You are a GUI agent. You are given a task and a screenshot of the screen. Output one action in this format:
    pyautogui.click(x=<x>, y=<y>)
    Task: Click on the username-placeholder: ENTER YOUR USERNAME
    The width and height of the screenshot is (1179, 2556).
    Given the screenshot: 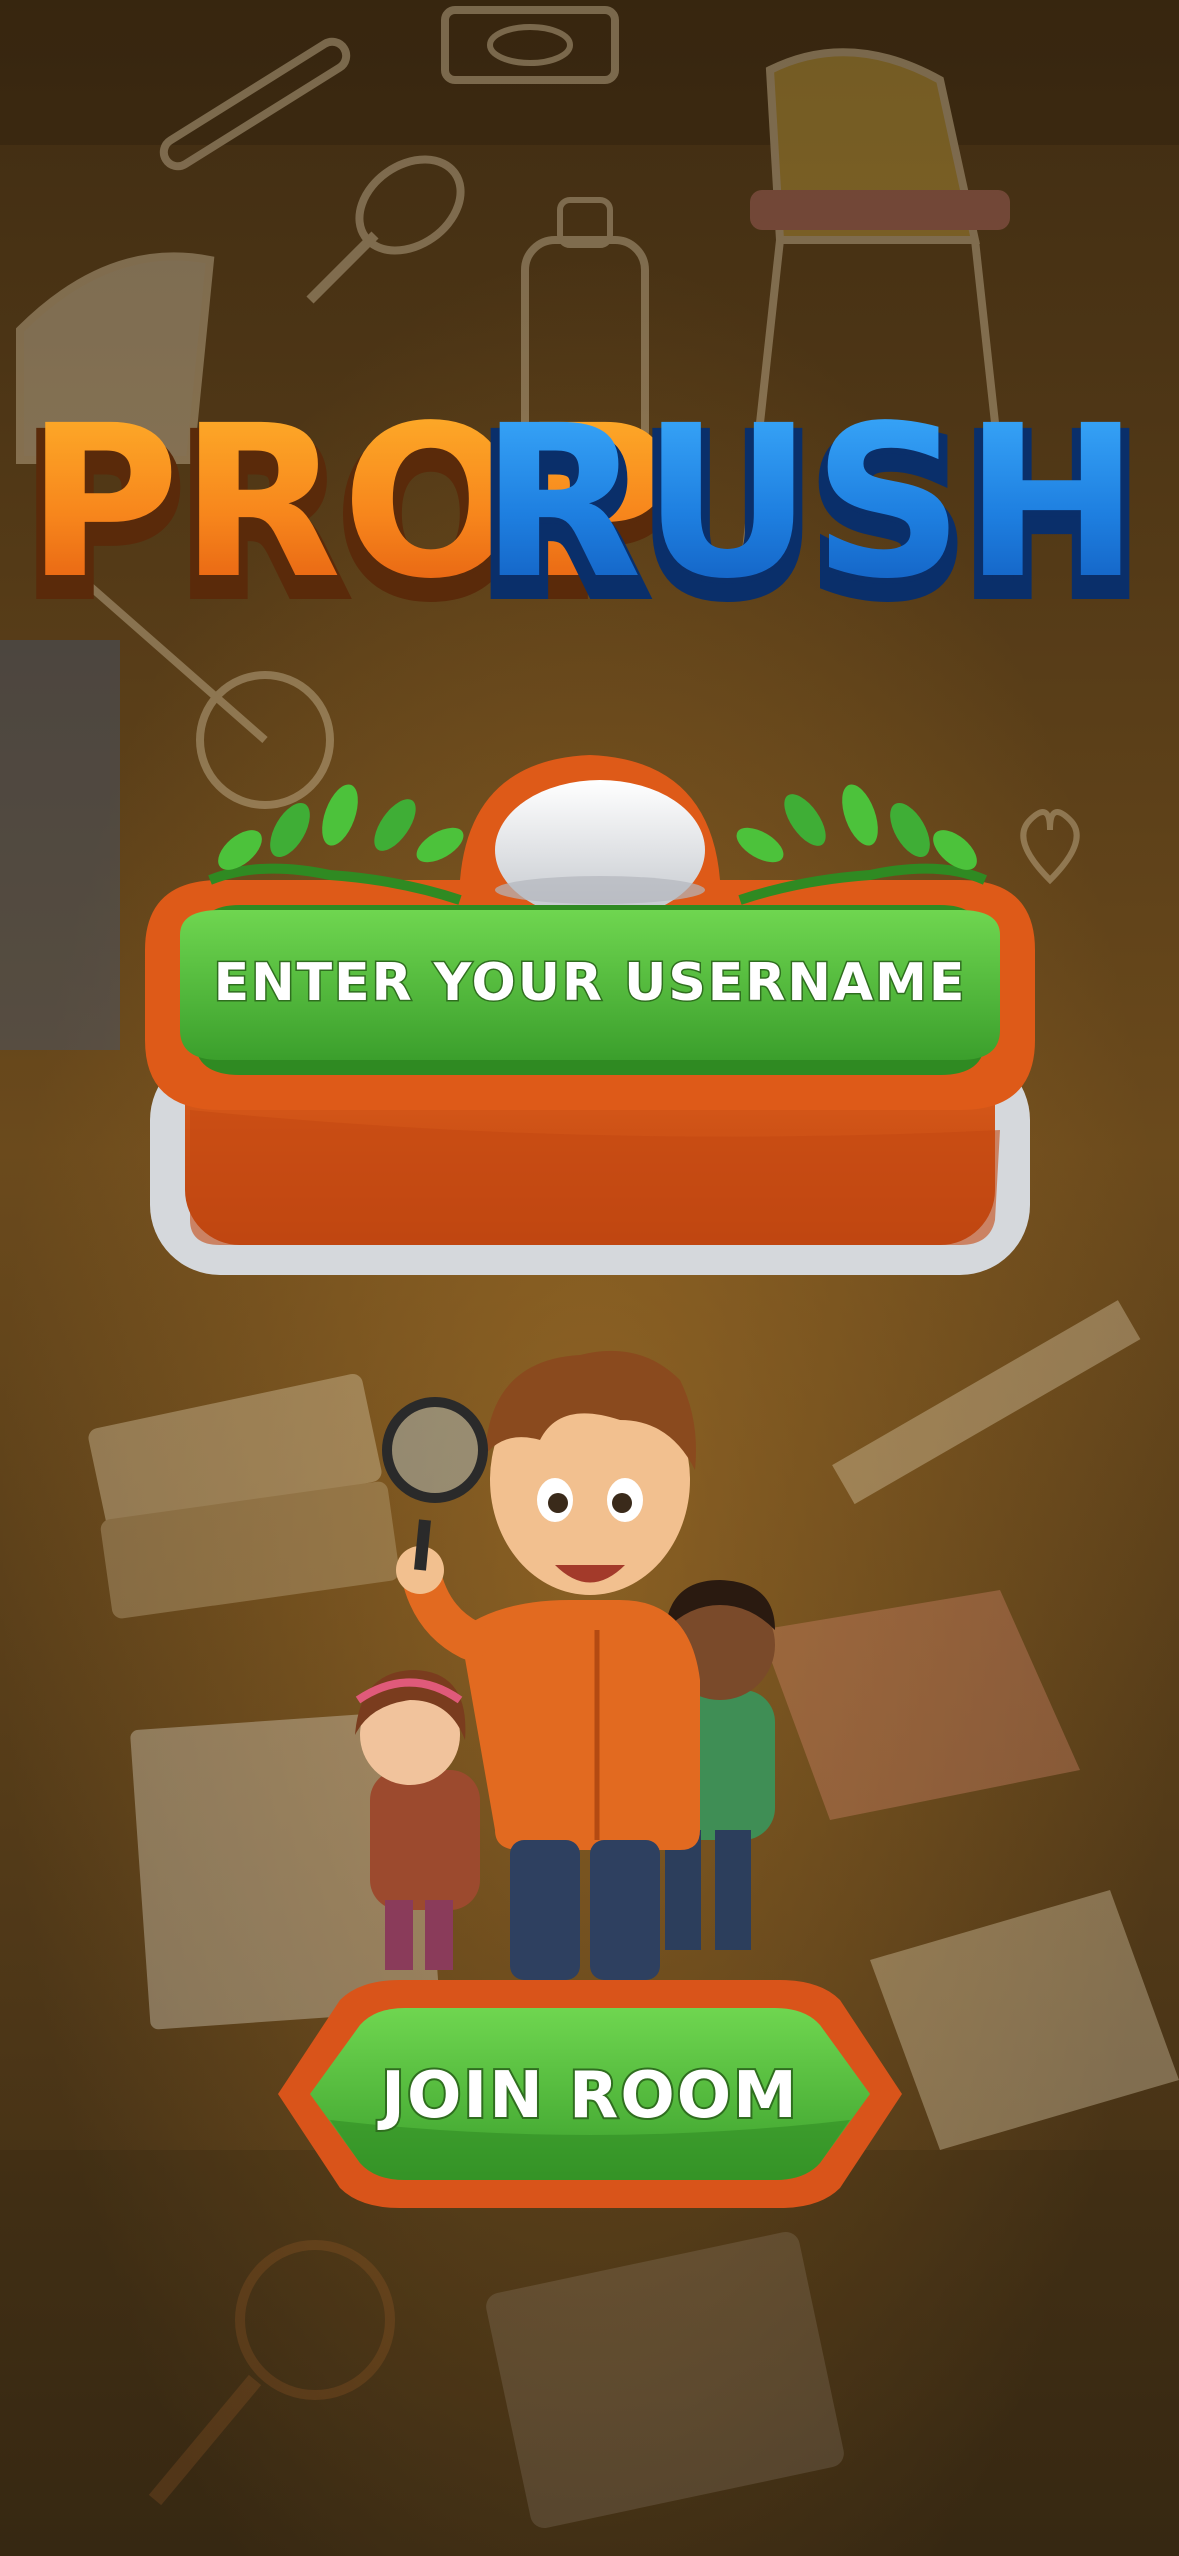 What is the action you would take?
    pyautogui.click(x=590, y=983)
    